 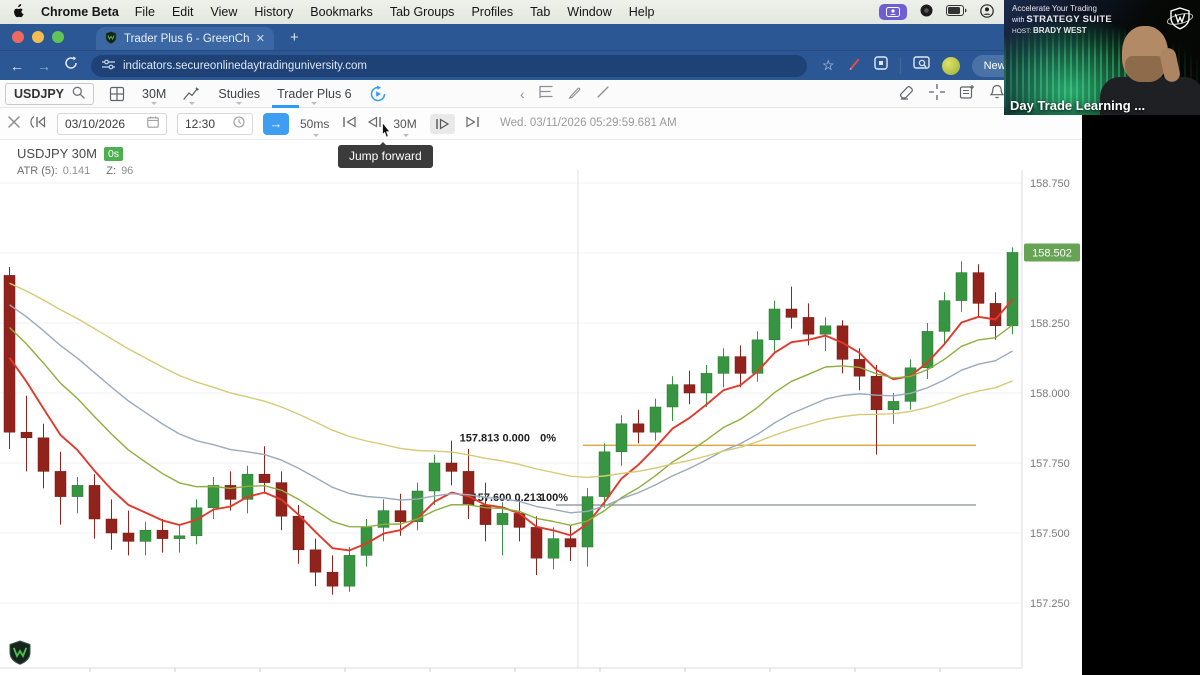 I want to click on skip-to-end-icon, so click(x=472, y=123).